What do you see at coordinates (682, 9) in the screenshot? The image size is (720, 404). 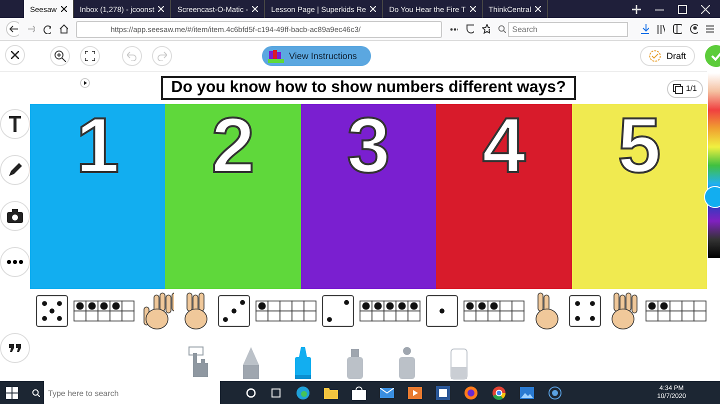 I see `maximize-icon` at bounding box center [682, 9].